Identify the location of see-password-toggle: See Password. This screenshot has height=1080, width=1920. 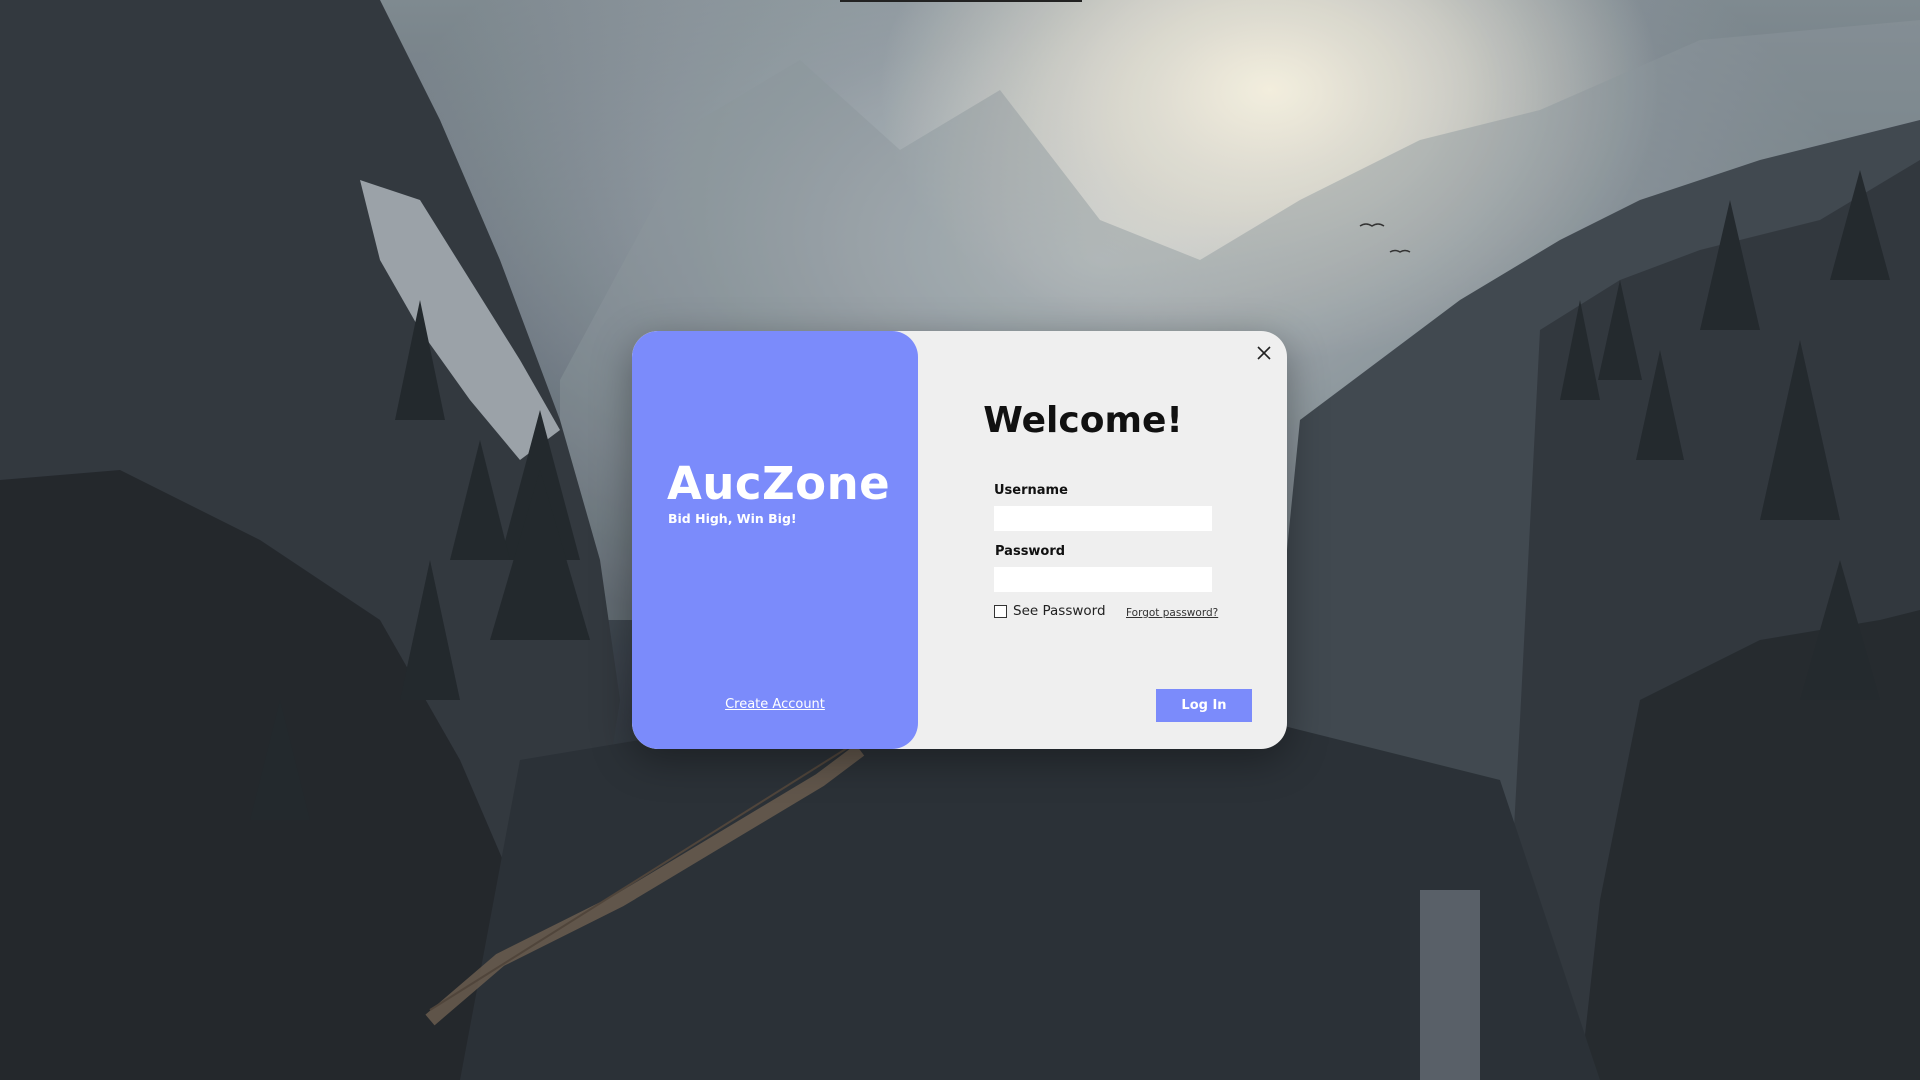
(1050, 611).